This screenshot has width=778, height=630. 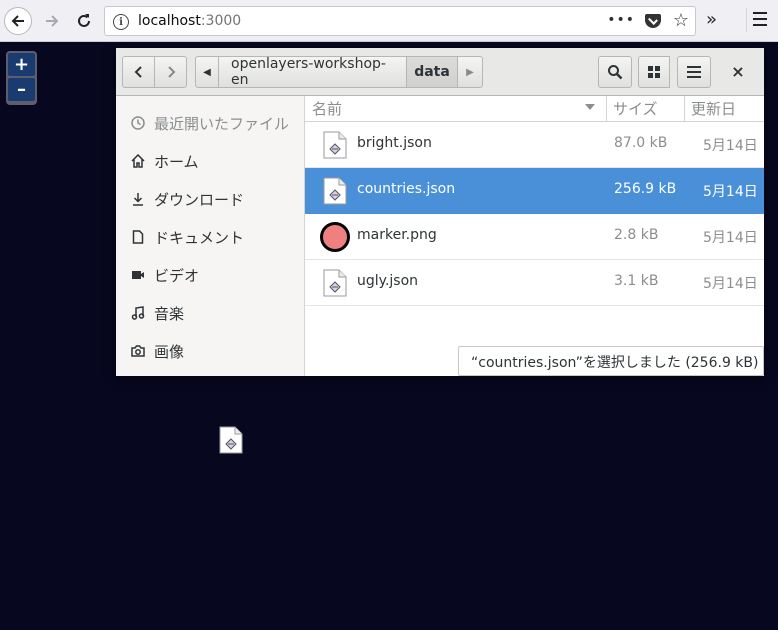 I want to click on sidebar-item-label: ダウンロード, so click(x=199, y=199).